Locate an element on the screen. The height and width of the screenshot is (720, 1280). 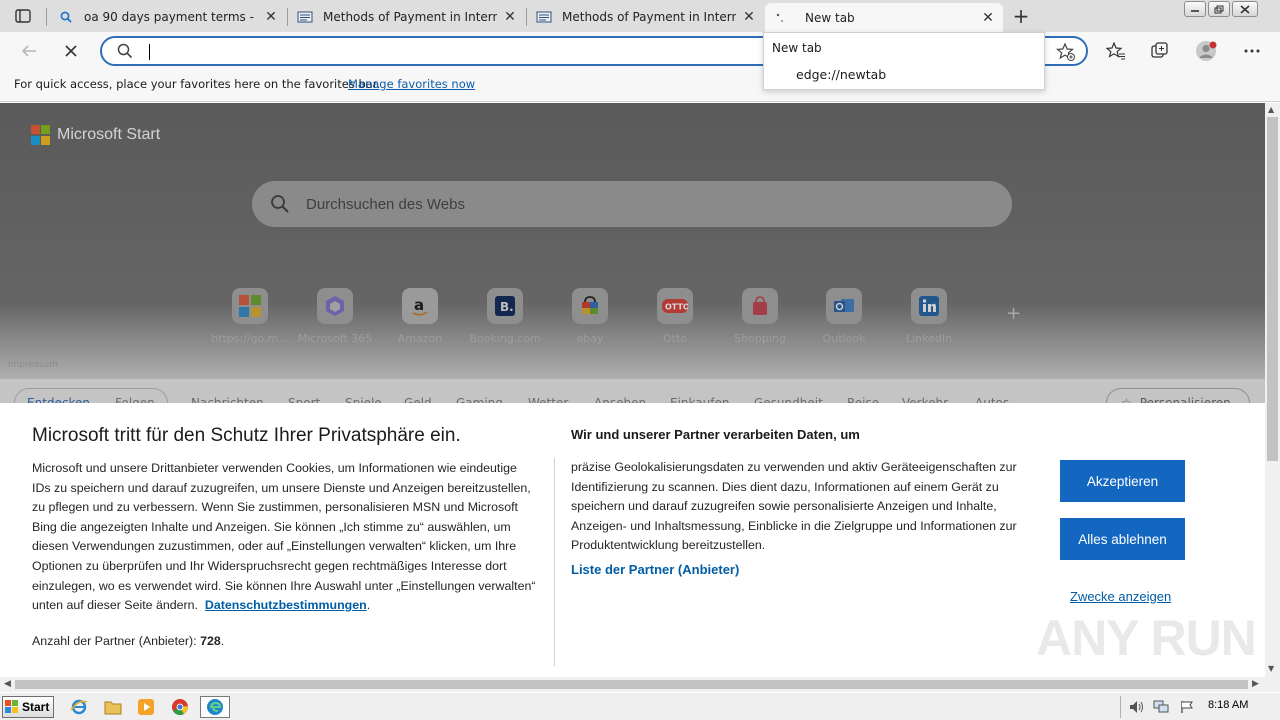
show-purposes-link: Zwecke anzeigen is located at coordinates (1120, 596).